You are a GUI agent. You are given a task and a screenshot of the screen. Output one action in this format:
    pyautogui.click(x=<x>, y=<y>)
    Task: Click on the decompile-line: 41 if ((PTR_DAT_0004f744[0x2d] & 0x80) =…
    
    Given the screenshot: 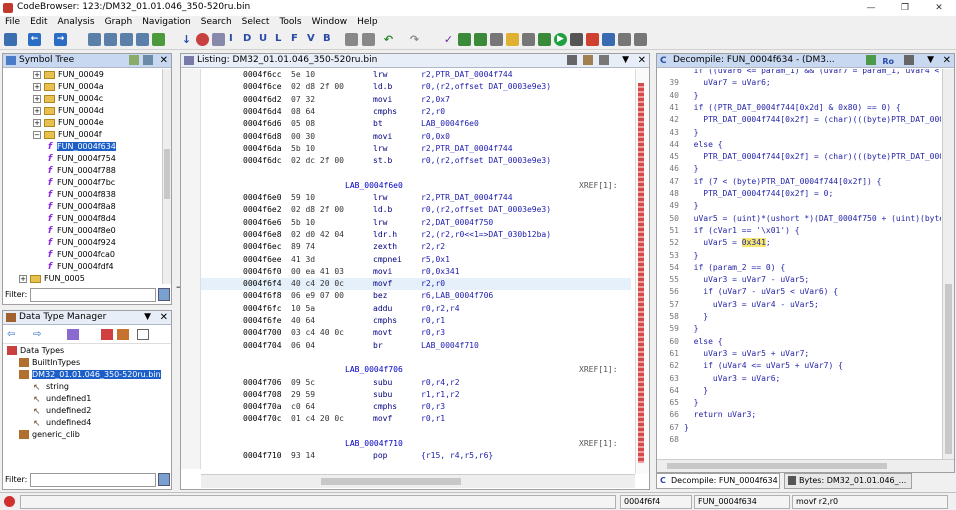 What is the action you would take?
    pyautogui.click(x=779, y=108)
    